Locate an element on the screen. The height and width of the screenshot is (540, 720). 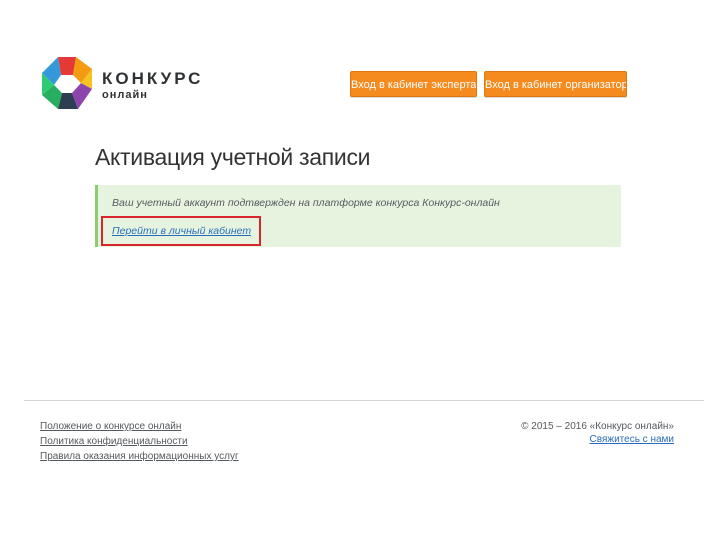
personal-cabinet-link: Перейти в личный кабинет is located at coordinates (181, 231).